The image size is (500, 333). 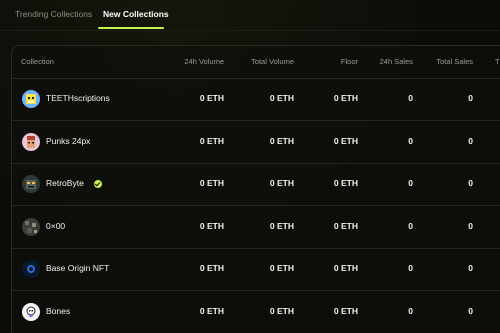 What do you see at coordinates (256, 99) in the screenshot?
I see `table-row: TEETHscriptions 0 ETH 0 ETH 0 ETH 0 0` at bounding box center [256, 99].